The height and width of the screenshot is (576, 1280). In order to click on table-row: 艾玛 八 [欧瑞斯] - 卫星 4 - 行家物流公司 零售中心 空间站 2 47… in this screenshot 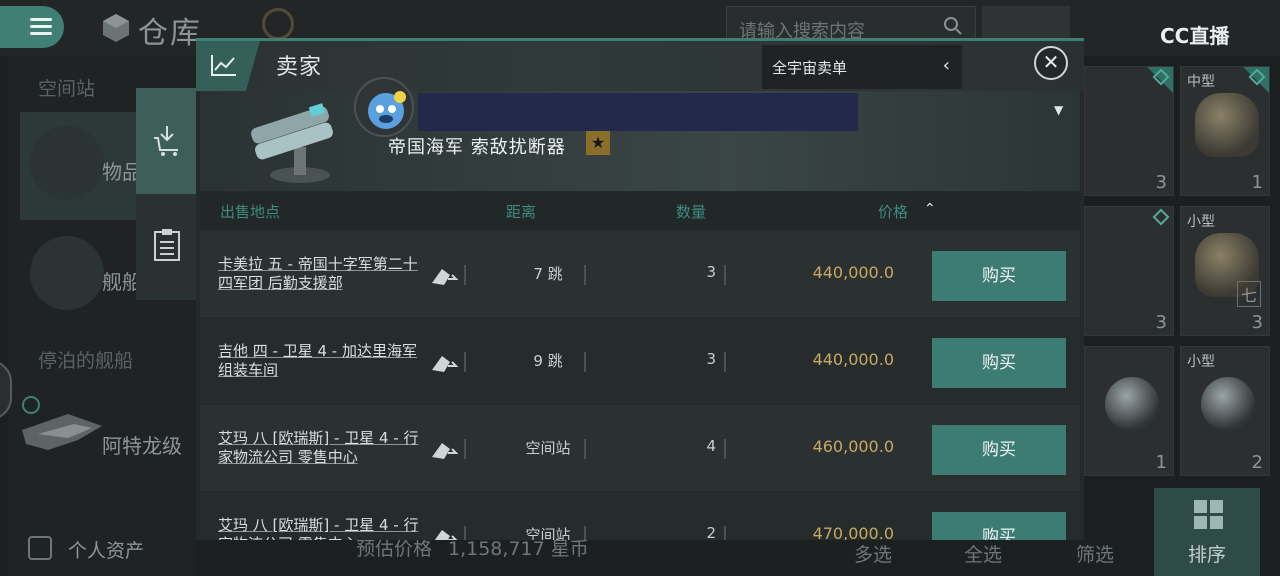, I will do `click(640, 516)`.